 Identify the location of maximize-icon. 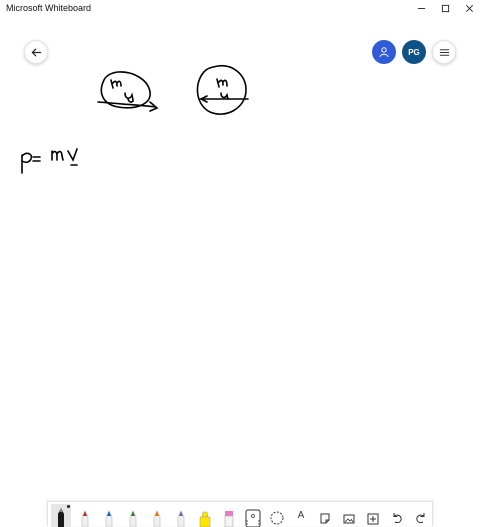
(445, 8).